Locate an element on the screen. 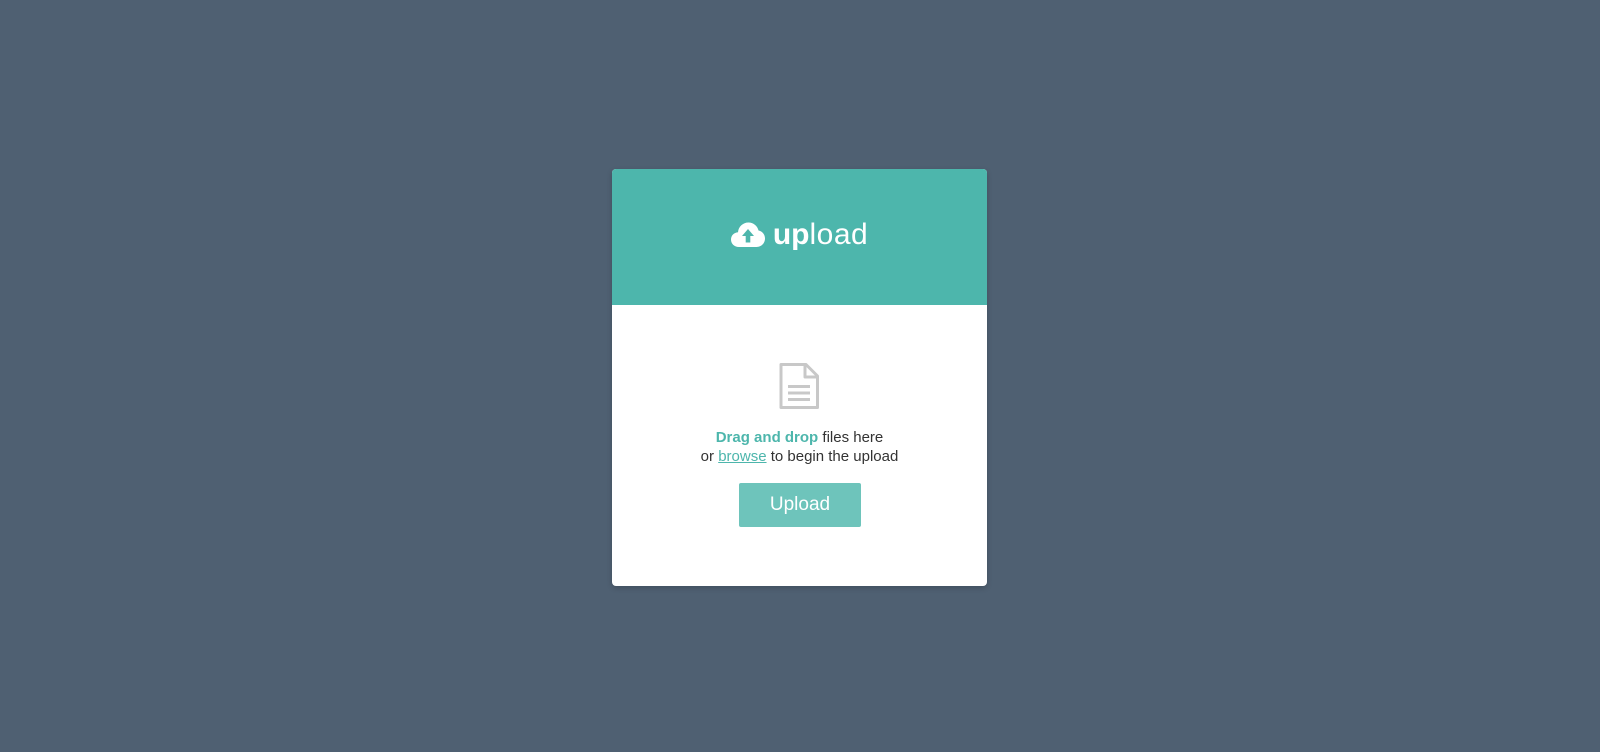  cloud-upload-icon is located at coordinates (747, 235).